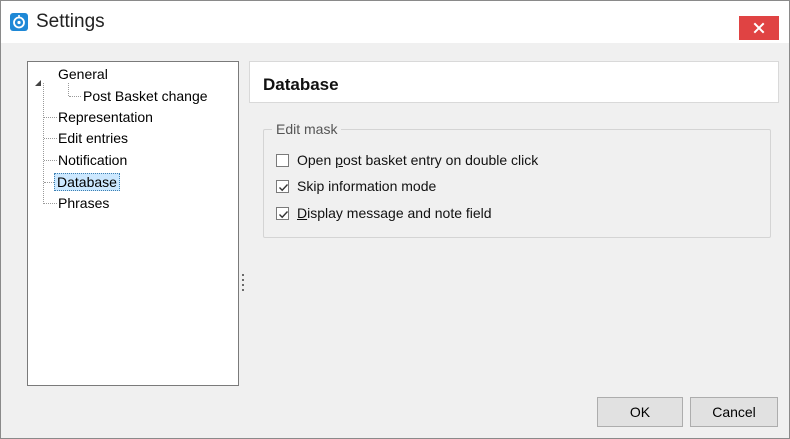  Describe the element at coordinates (734, 412) in the screenshot. I see `cancel-button: Cancel` at that location.